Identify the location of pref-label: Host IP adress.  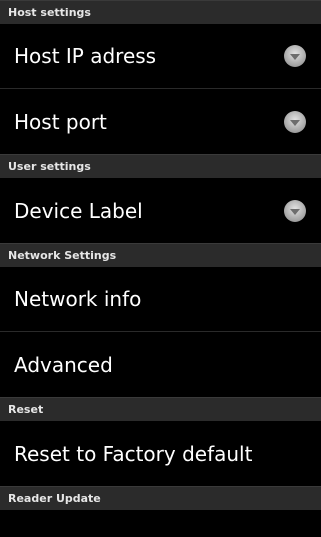
(85, 56).